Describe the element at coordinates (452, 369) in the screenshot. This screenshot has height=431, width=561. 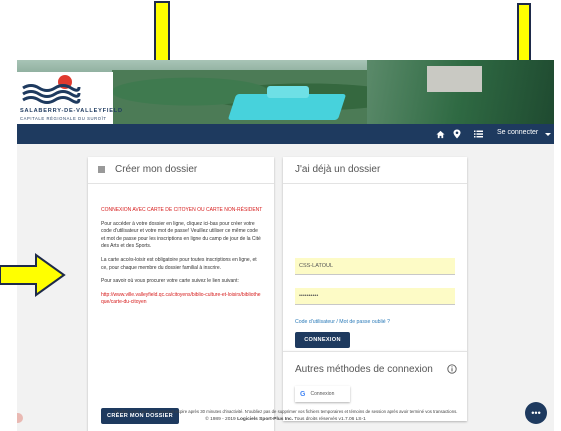
I see `info-icon` at that location.